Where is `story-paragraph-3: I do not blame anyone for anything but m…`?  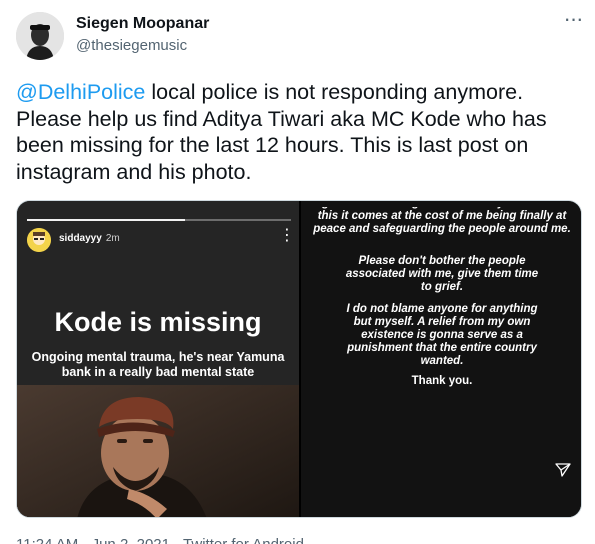
story-paragraph-3: I do not blame anyone for anything but m… is located at coordinates (442, 335).